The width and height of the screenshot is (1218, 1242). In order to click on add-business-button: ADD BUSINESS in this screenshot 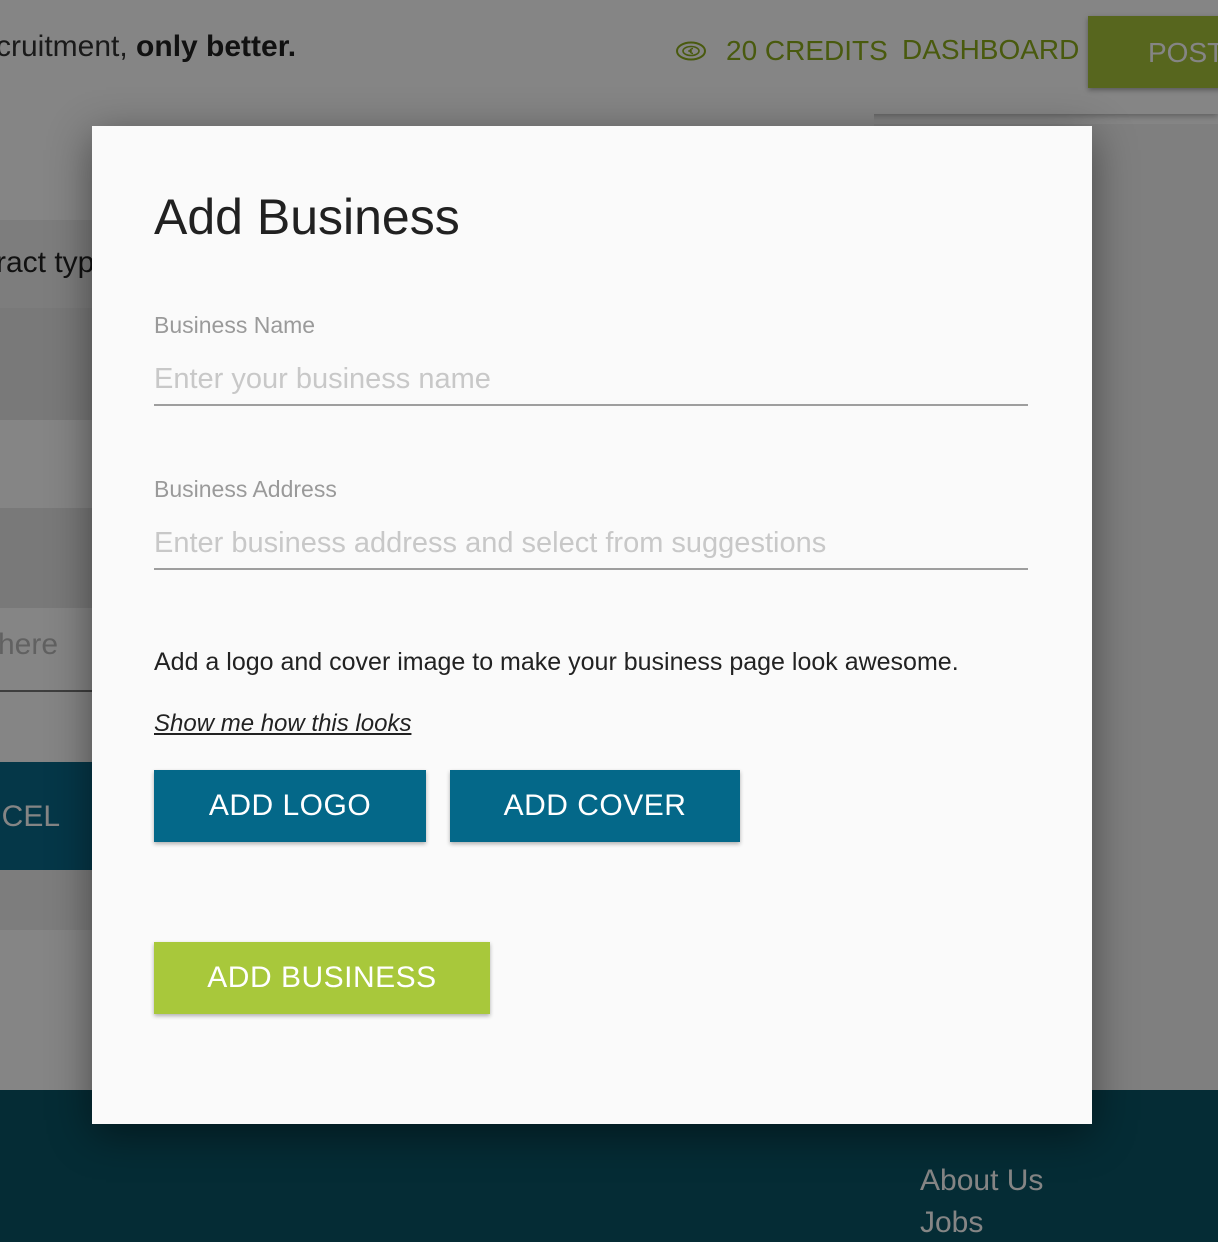, I will do `click(322, 978)`.